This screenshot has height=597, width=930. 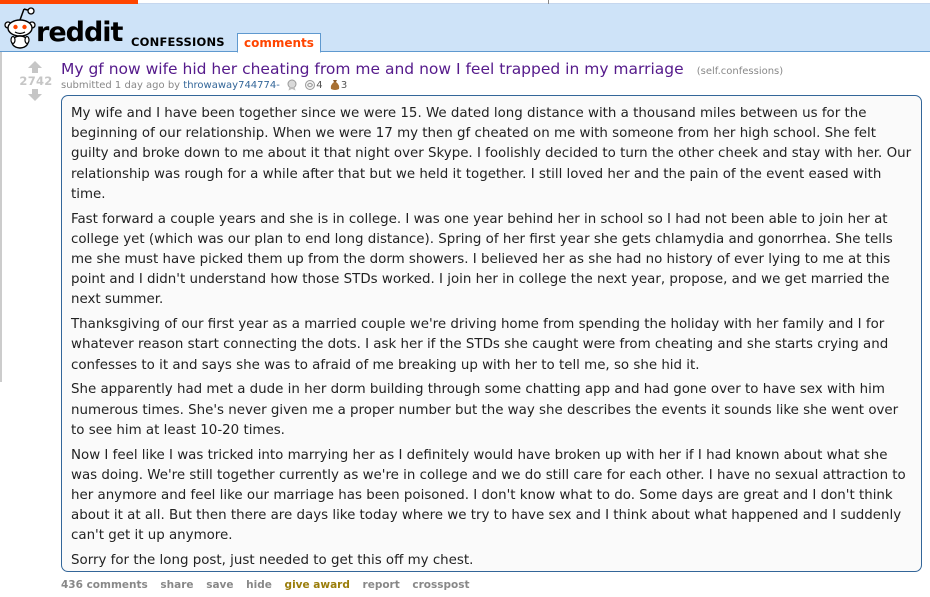 I want to click on save-button: save, so click(x=219, y=585).